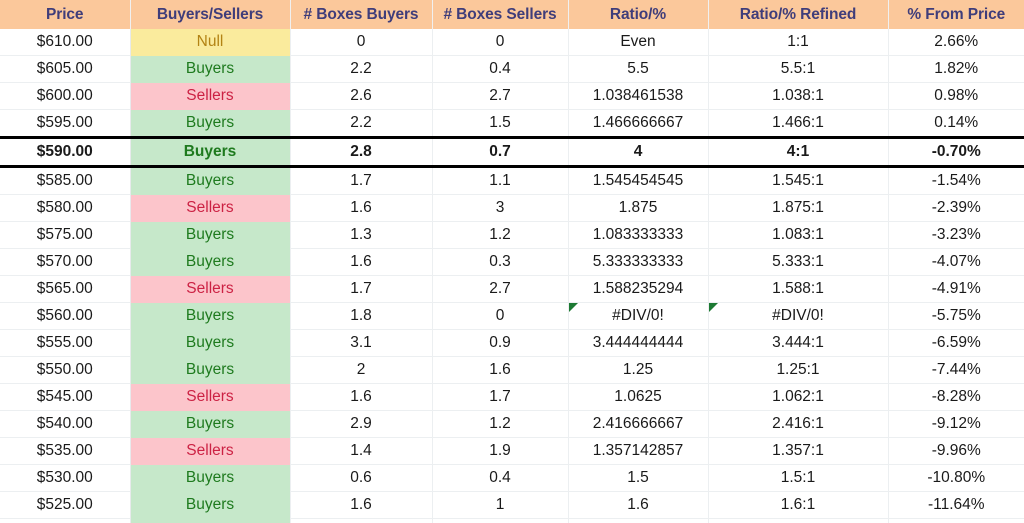  Describe the element at coordinates (638, 14) in the screenshot. I see `column-header-ratio: Ratio/%` at that location.